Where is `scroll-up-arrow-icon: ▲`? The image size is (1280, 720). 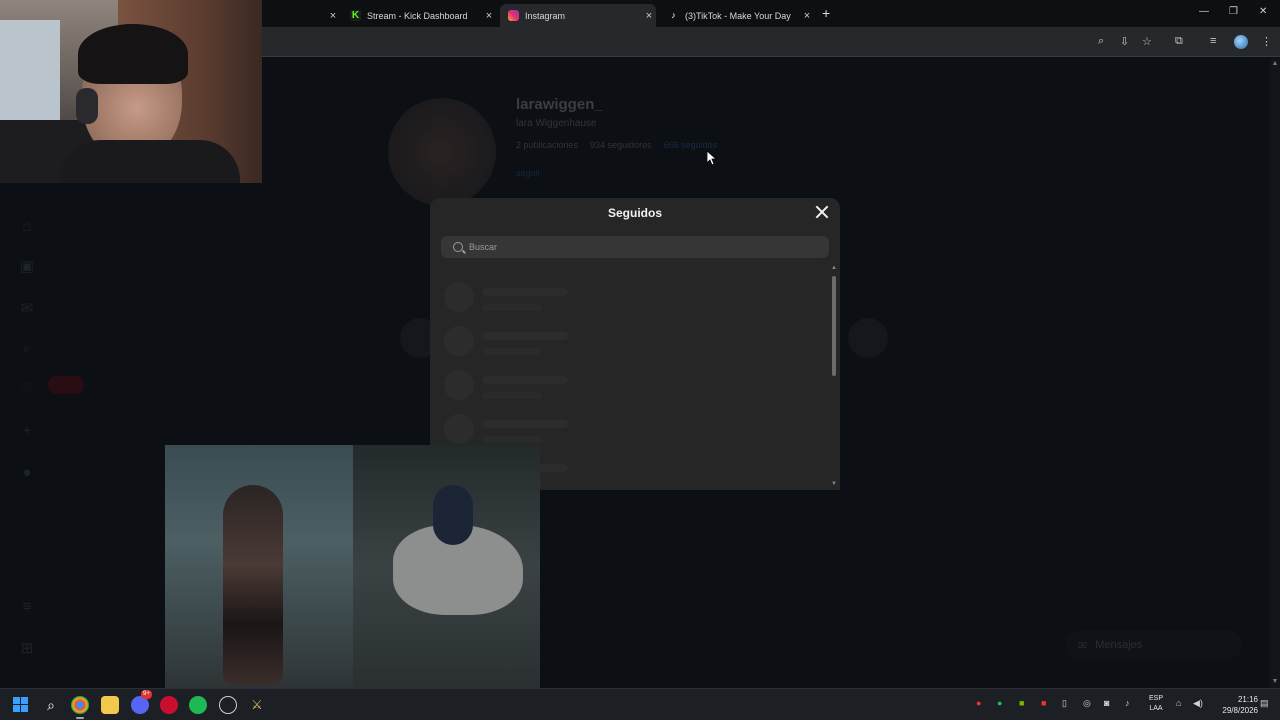 scroll-up-arrow-icon: ▲ is located at coordinates (834, 268).